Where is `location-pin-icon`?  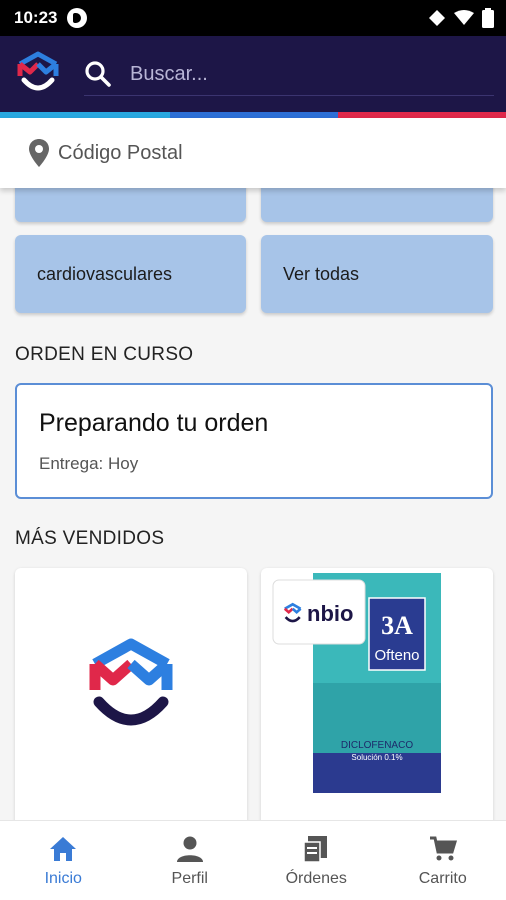
location-pin-icon is located at coordinates (39, 153).